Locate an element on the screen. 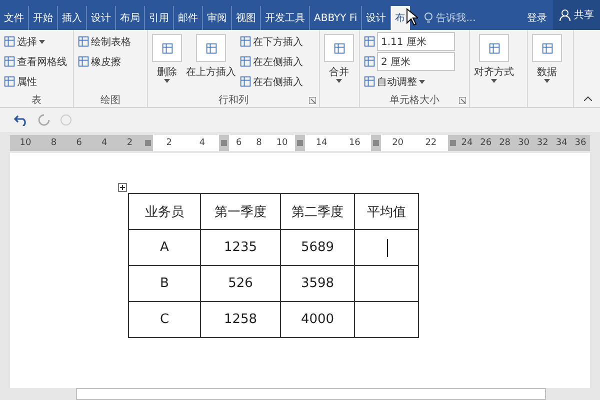 The height and width of the screenshot is (400, 600). ruler-number: 20 is located at coordinates (398, 143).